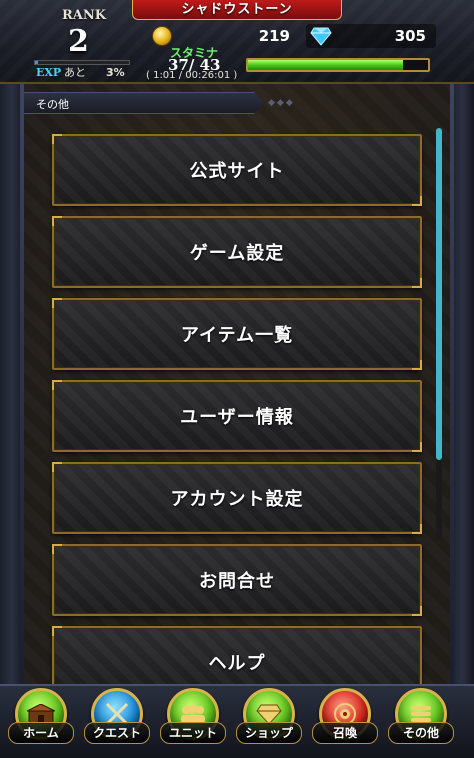  I want to click on section-header: その他, so click(144, 103).